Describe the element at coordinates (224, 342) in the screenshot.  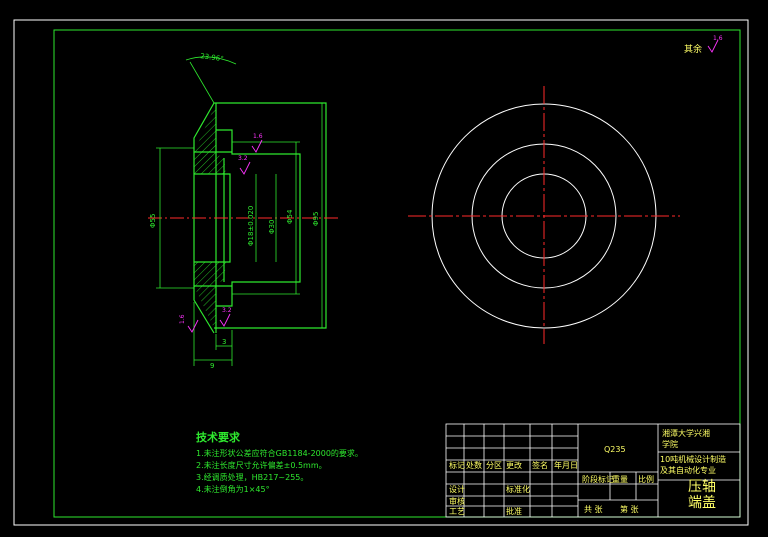
I see `groove-dim: 3` at that location.